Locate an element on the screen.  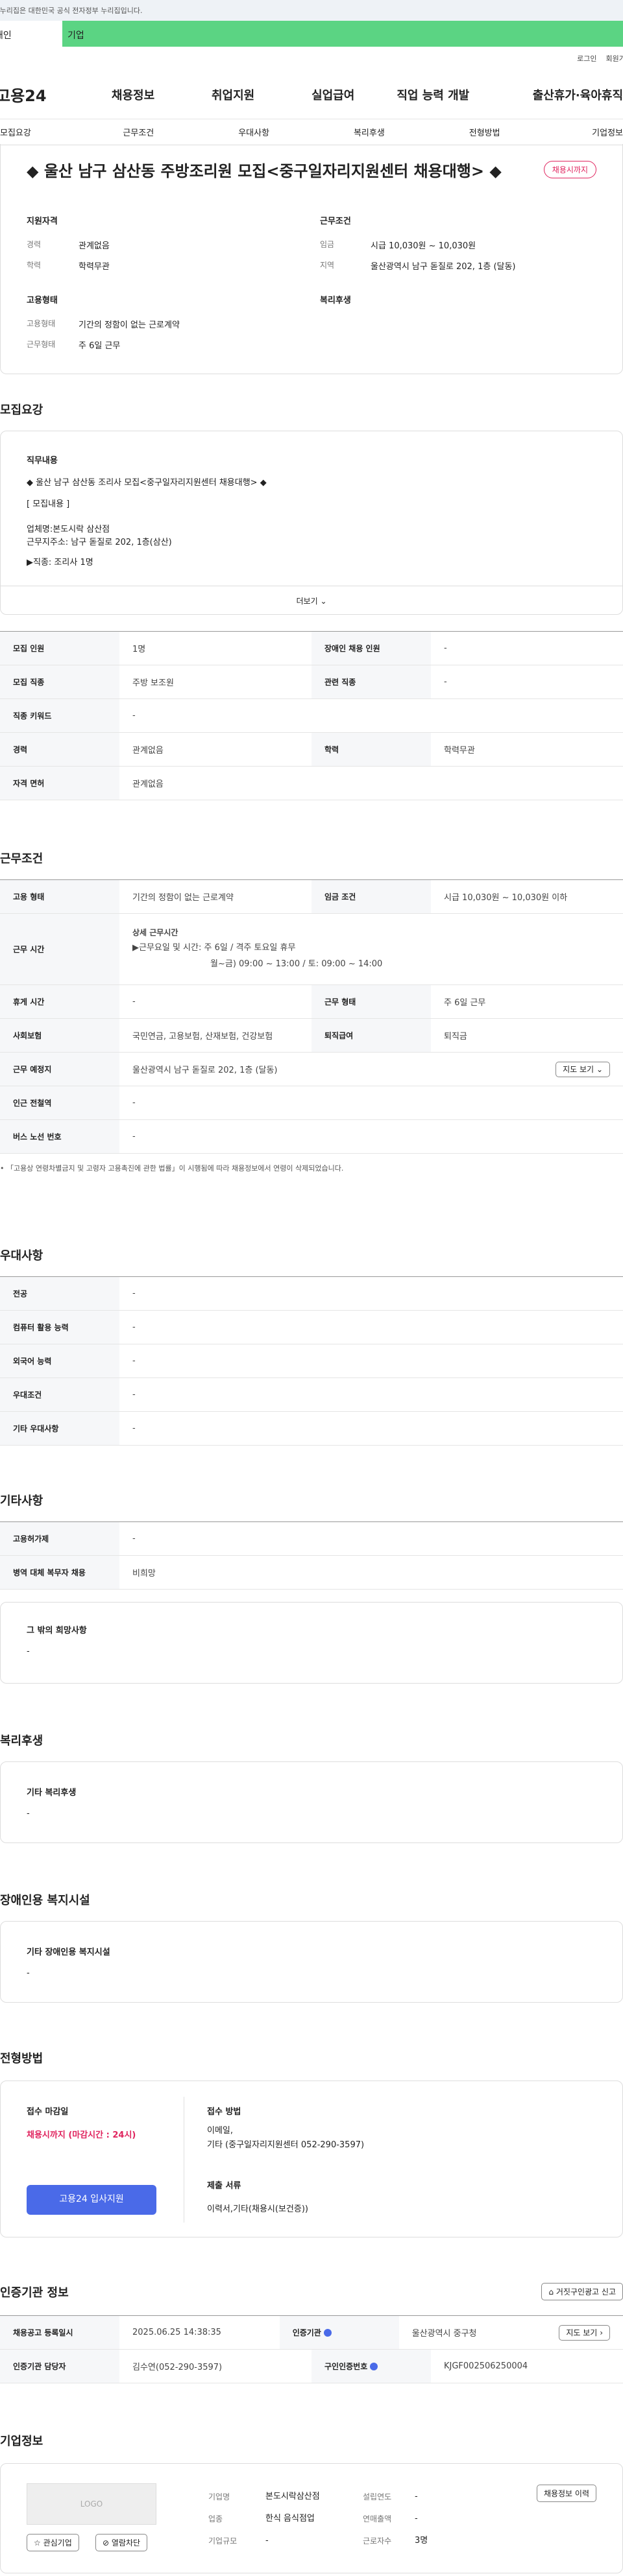
table-row: 자격 면허 관계없음 is located at coordinates (311, 783).